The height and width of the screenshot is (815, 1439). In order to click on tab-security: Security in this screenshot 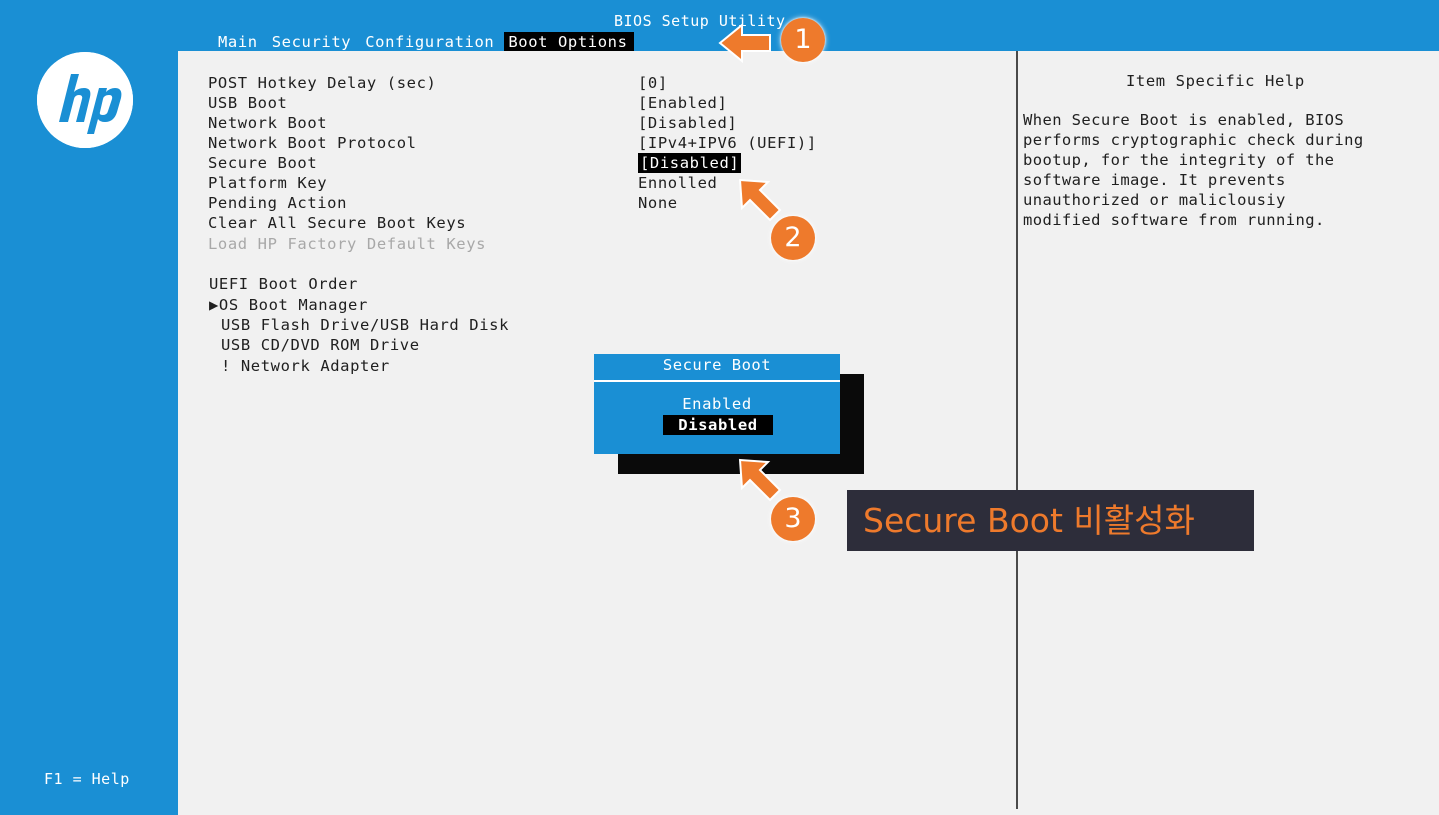, I will do `click(314, 42)`.